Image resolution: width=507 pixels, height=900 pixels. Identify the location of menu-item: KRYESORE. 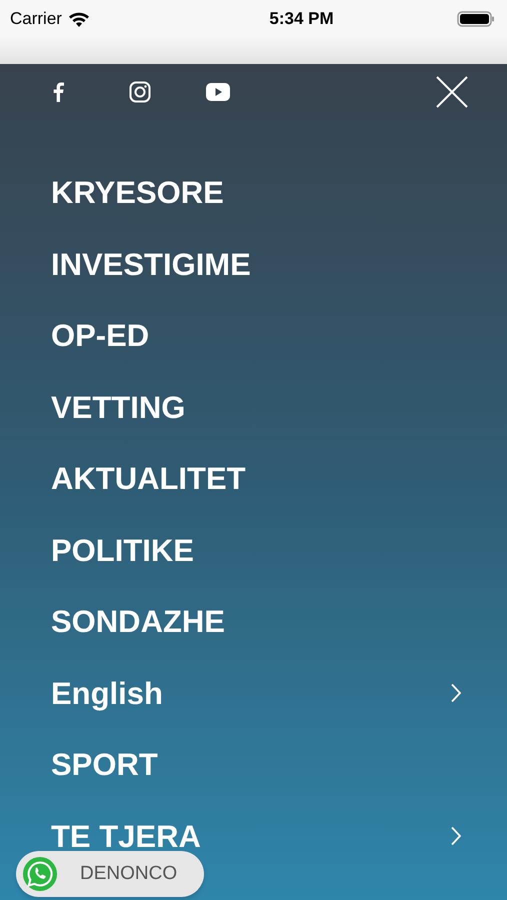
(137, 192).